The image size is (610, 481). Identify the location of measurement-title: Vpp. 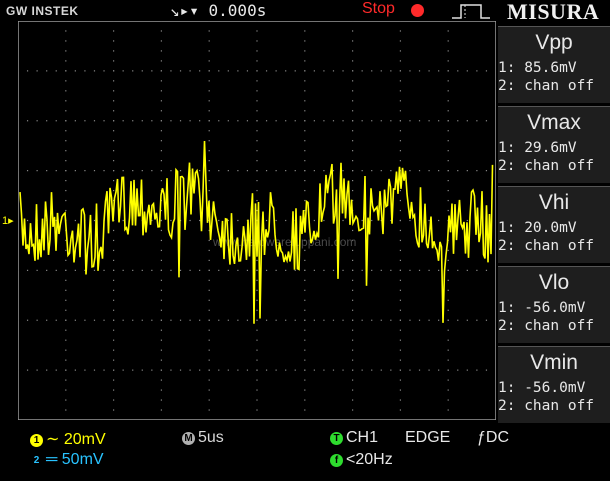
(554, 42).